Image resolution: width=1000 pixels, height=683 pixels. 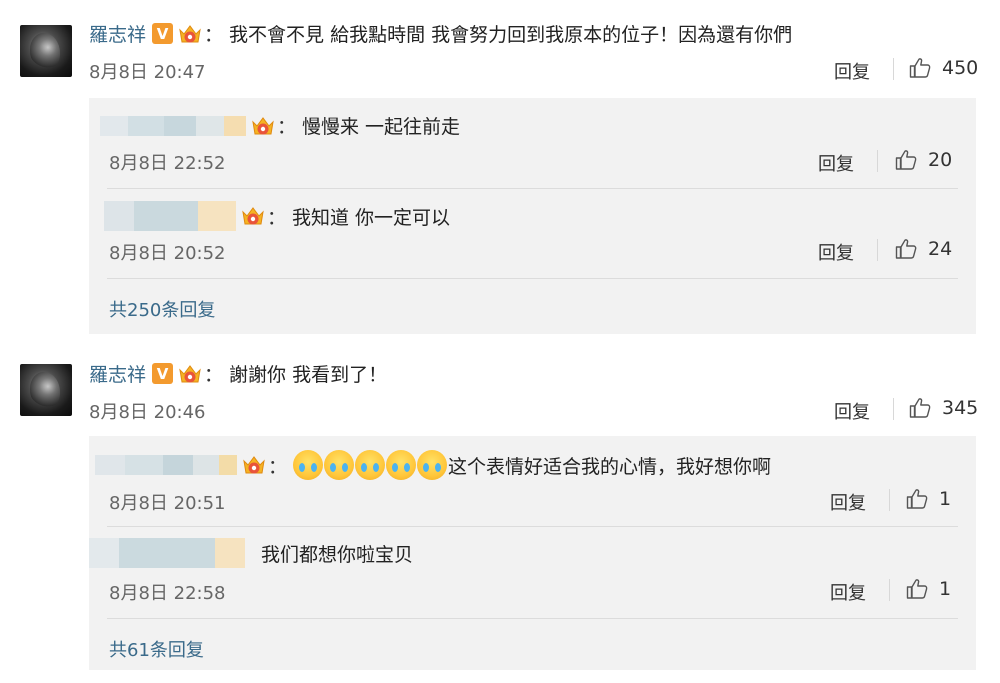 What do you see at coordinates (923, 160) in the screenshot?
I see `like-button: 20` at bounding box center [923, 160].